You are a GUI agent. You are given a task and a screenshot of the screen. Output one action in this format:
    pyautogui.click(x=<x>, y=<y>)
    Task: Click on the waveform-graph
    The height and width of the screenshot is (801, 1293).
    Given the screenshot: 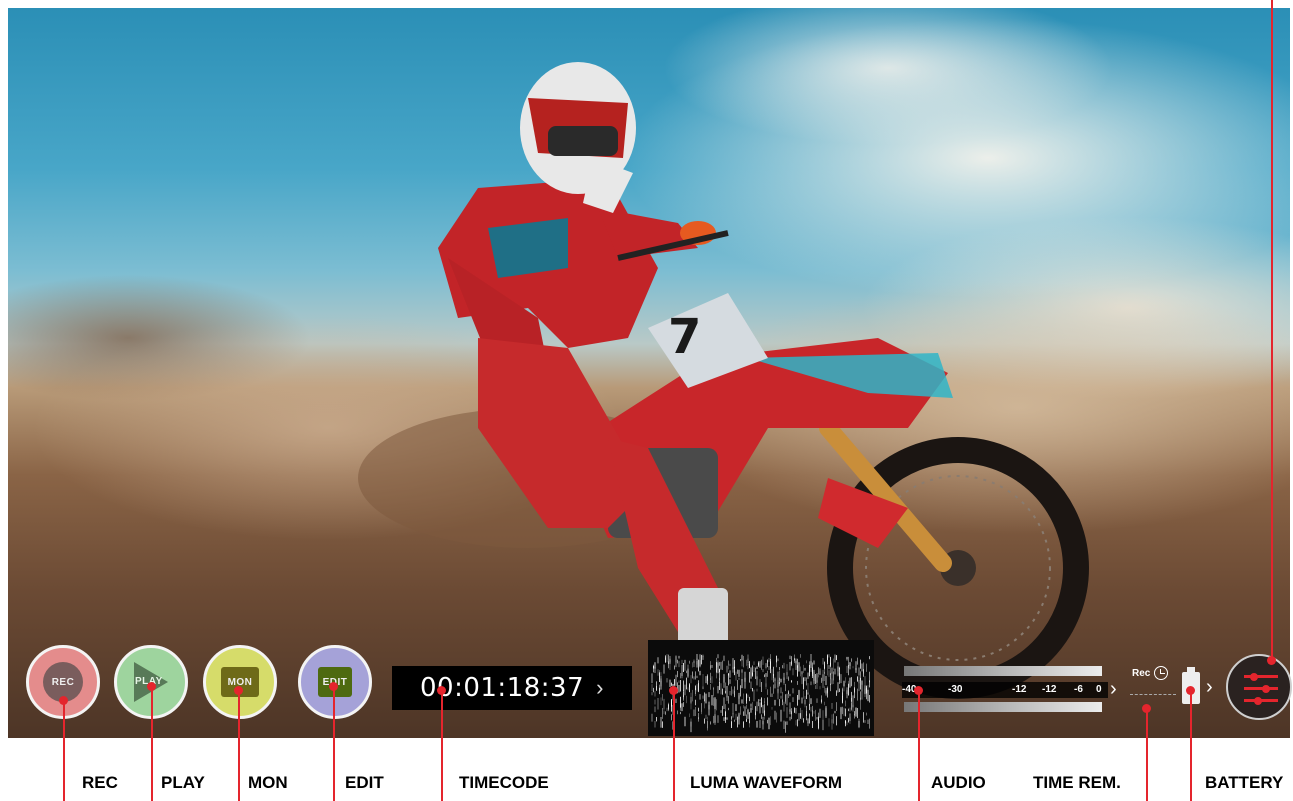 What is the action you would take?
    pyautogui.click(x=760, y=693)
    